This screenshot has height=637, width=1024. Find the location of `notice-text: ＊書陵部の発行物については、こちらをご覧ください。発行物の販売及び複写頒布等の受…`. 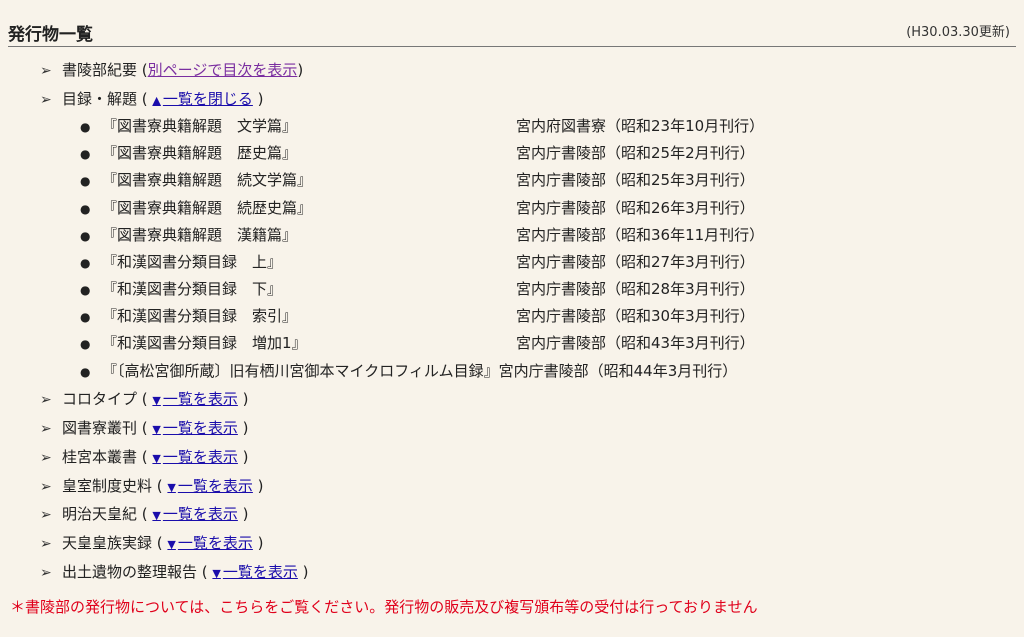

notice-text: ＊書陵部の発行物については、こちらをご覧ください。発行物の販売及び複写頒布等の受… is located at coordinates (384, 607).